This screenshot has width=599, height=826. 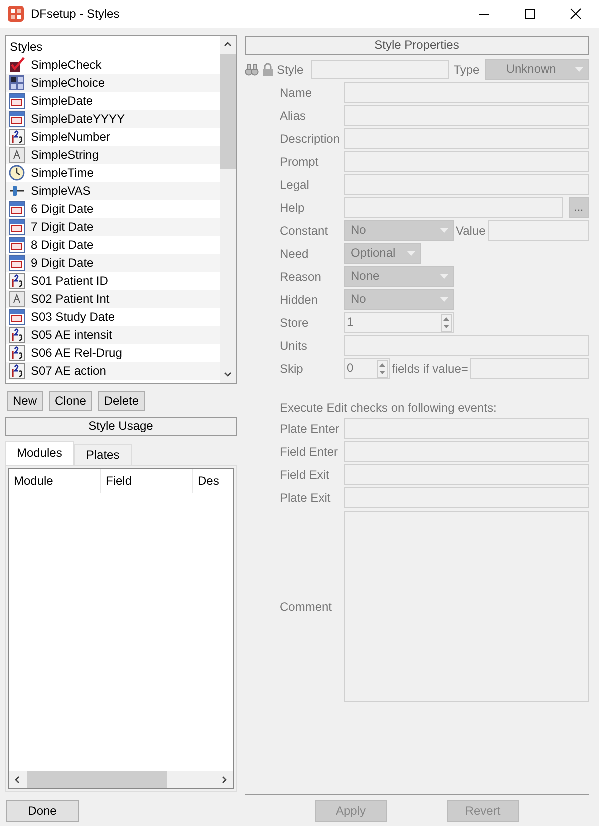 What do you see at coordinates (293, 115) in the screenshot?
I see `field-label: Alias` at bounding box center [293, 115].